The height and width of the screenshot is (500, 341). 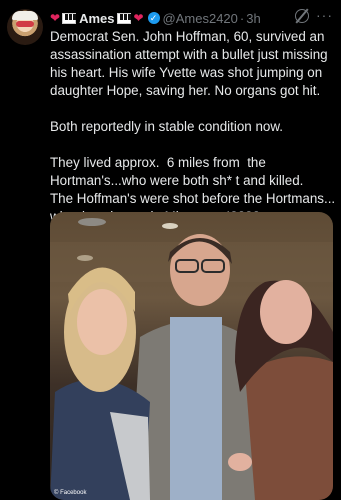 What do you see at coordinates (196, 408) in the screenshot?
I see `man-shirt-body` at bounding box center [196, 408].